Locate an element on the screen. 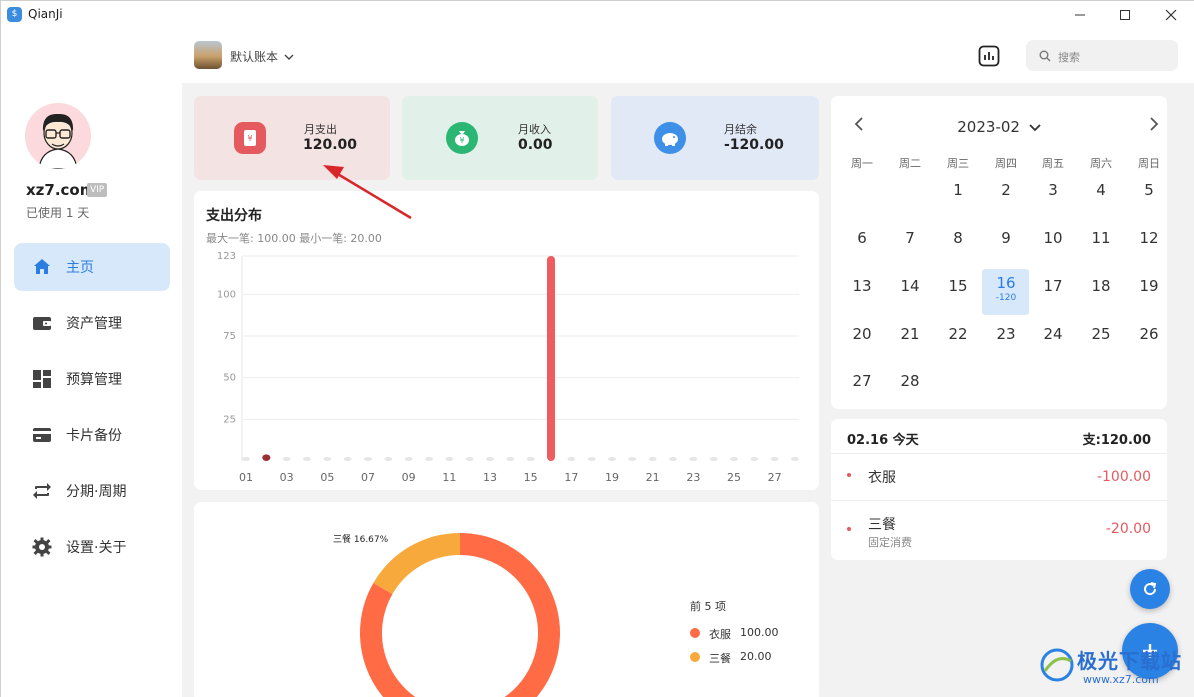  calendar-day: 1 is located at coordinates (958, 190).